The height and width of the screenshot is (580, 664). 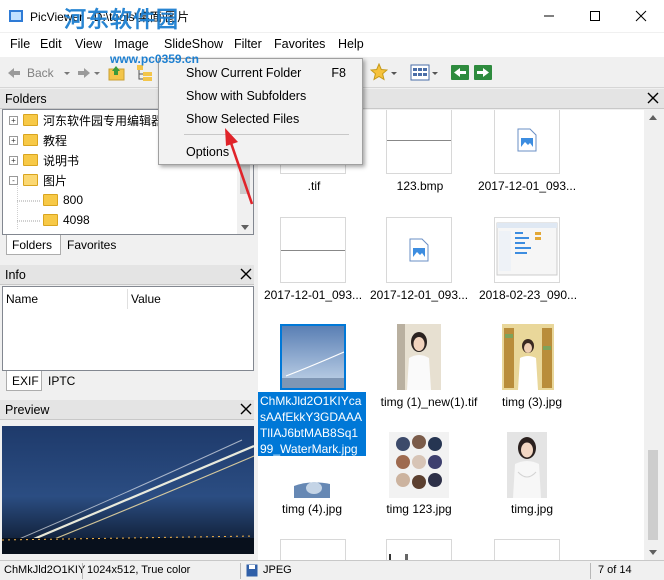 I want to click on menu-item-show-current-folder: Show Current Folder, so click(x=243, y=73).